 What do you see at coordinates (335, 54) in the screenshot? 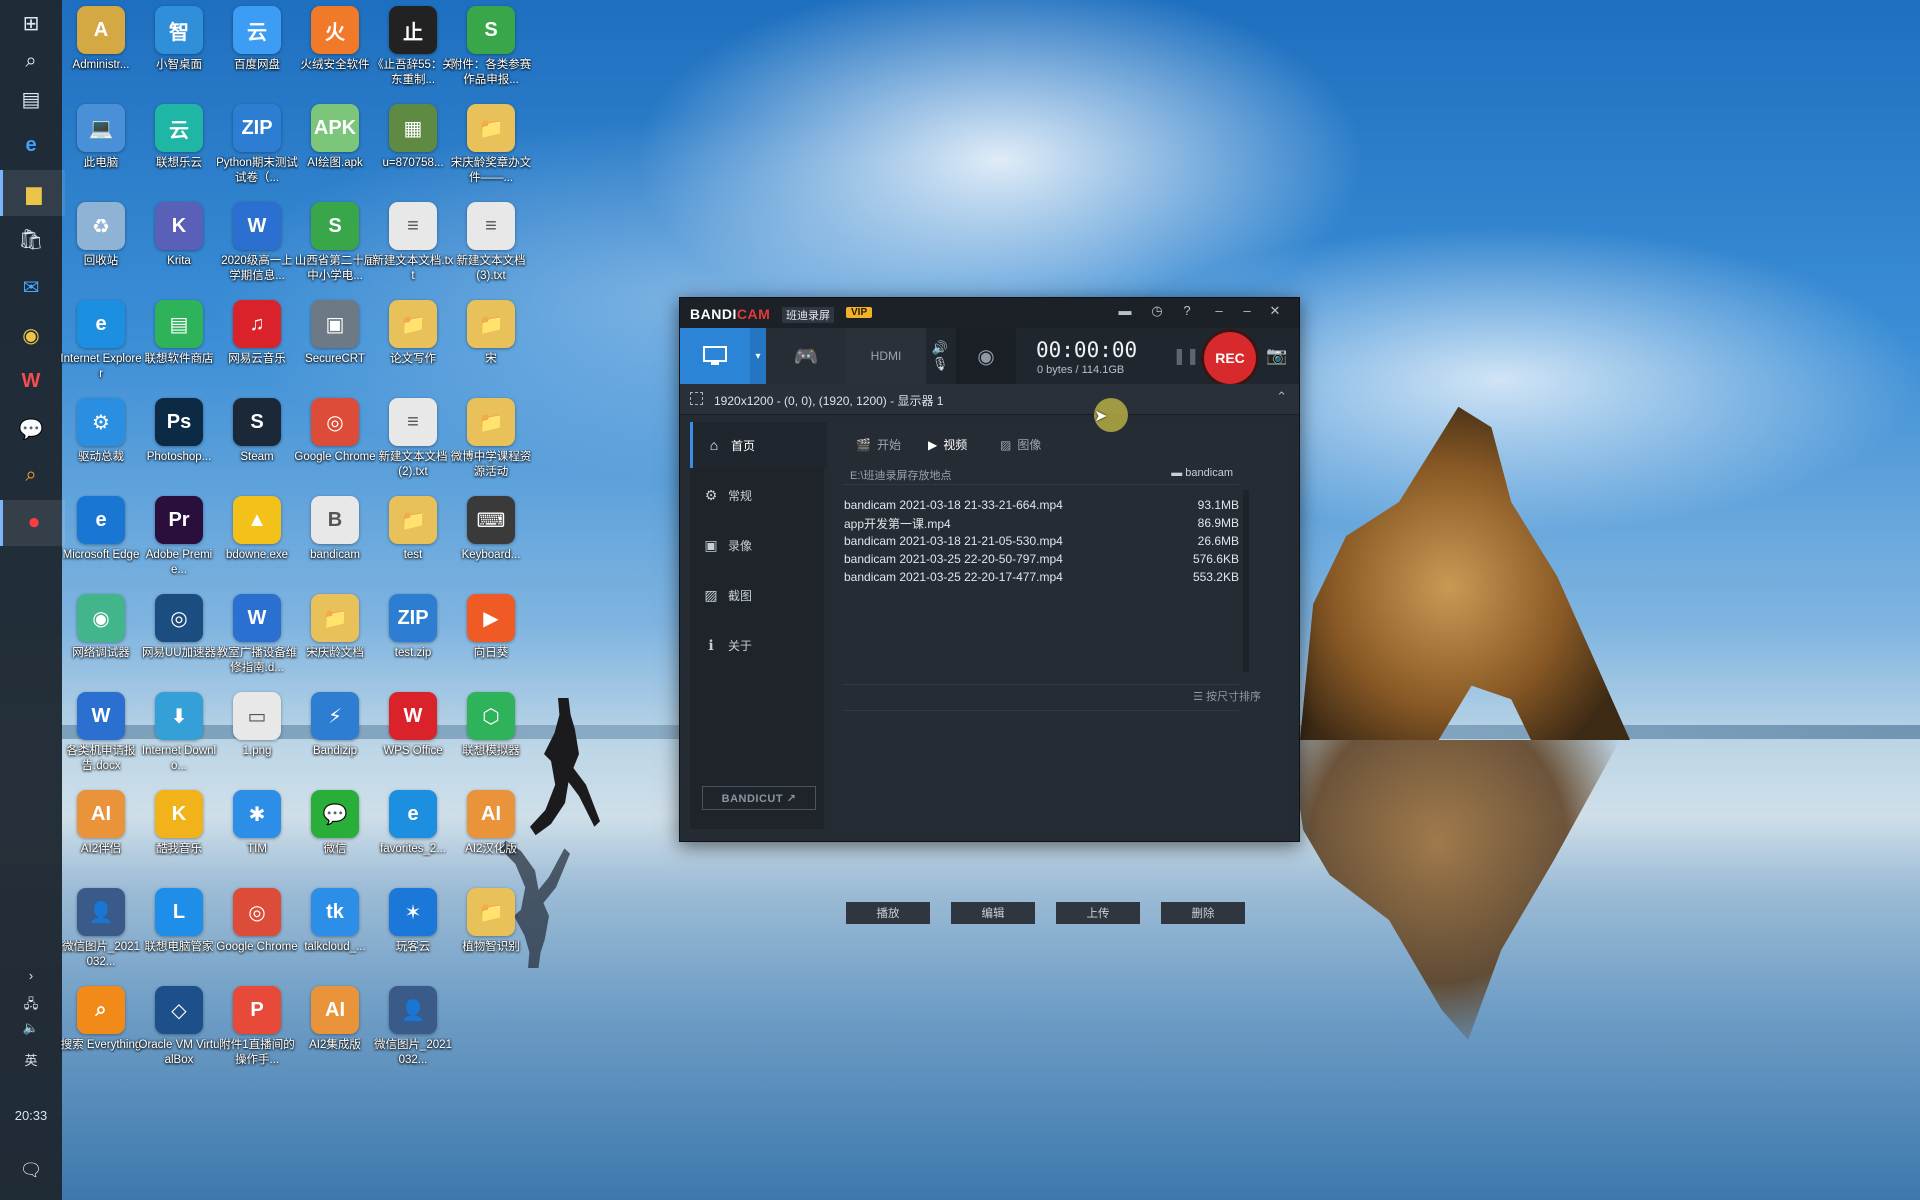
I see `desktop-icon: 火火绒安全软件` at bounding box center [335, 54].